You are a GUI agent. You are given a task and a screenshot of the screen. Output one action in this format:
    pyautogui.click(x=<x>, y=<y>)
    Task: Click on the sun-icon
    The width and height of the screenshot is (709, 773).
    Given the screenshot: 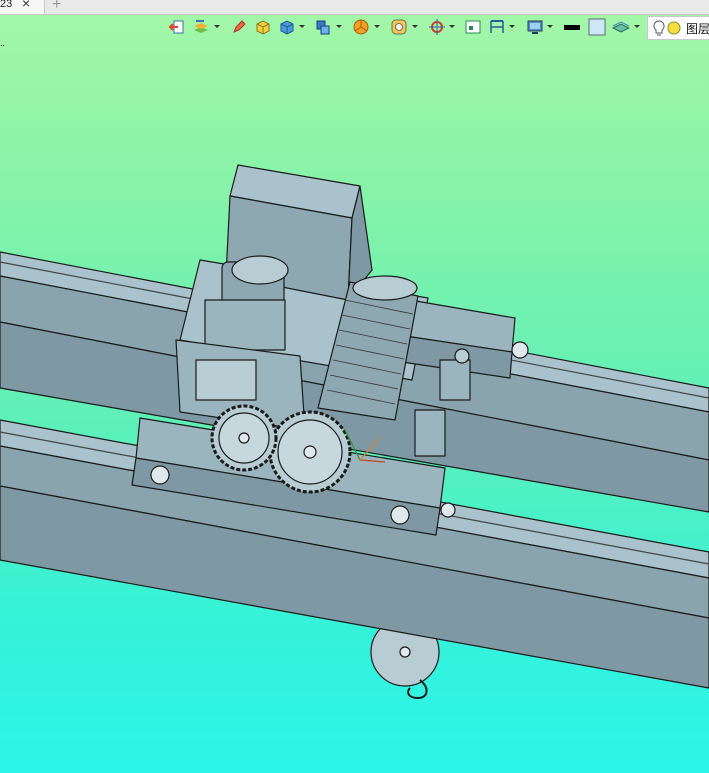 What is the action you would take?
    pyautogui.click(x=674, y=28)
    